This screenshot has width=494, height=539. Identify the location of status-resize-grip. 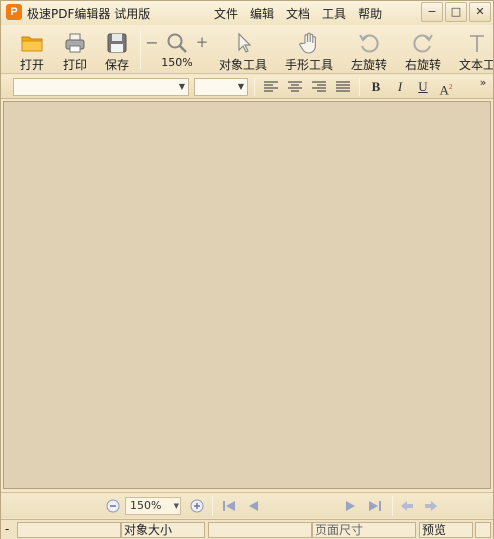
(483, 530).